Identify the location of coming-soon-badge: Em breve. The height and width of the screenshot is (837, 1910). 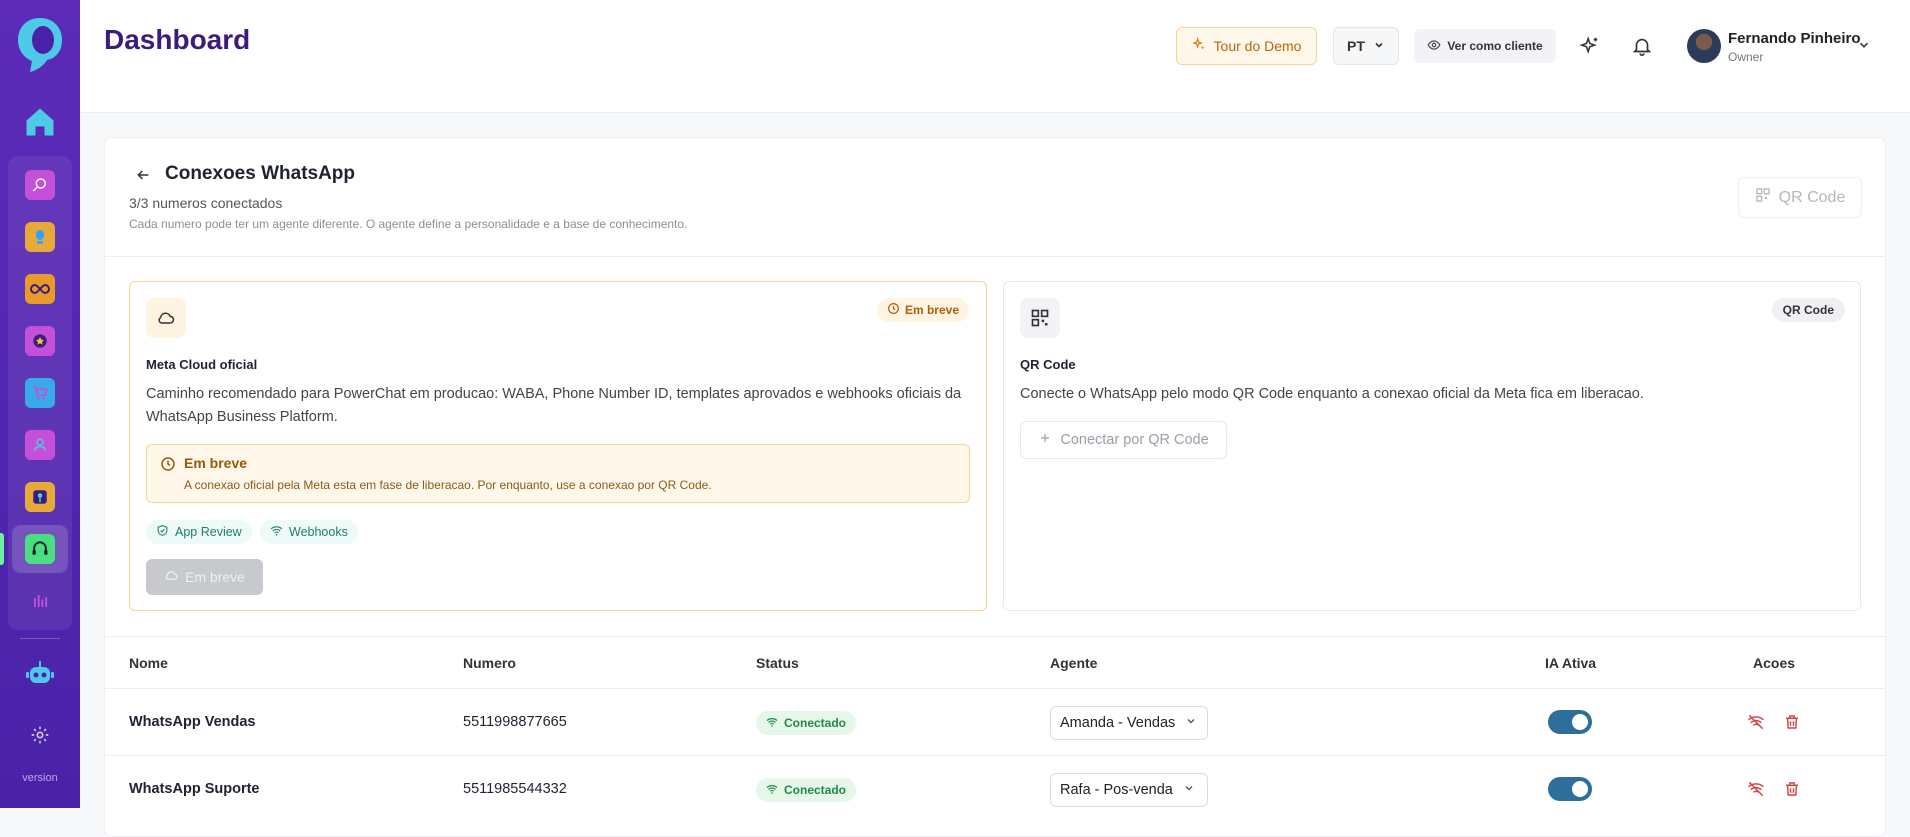
(922, 310).